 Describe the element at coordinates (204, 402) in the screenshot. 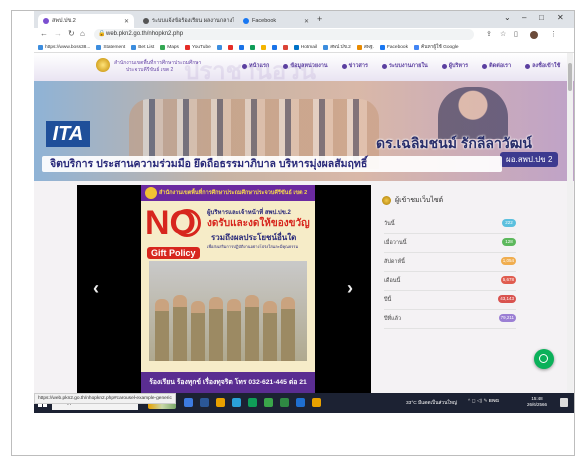

I see `edge-icon` at that location.